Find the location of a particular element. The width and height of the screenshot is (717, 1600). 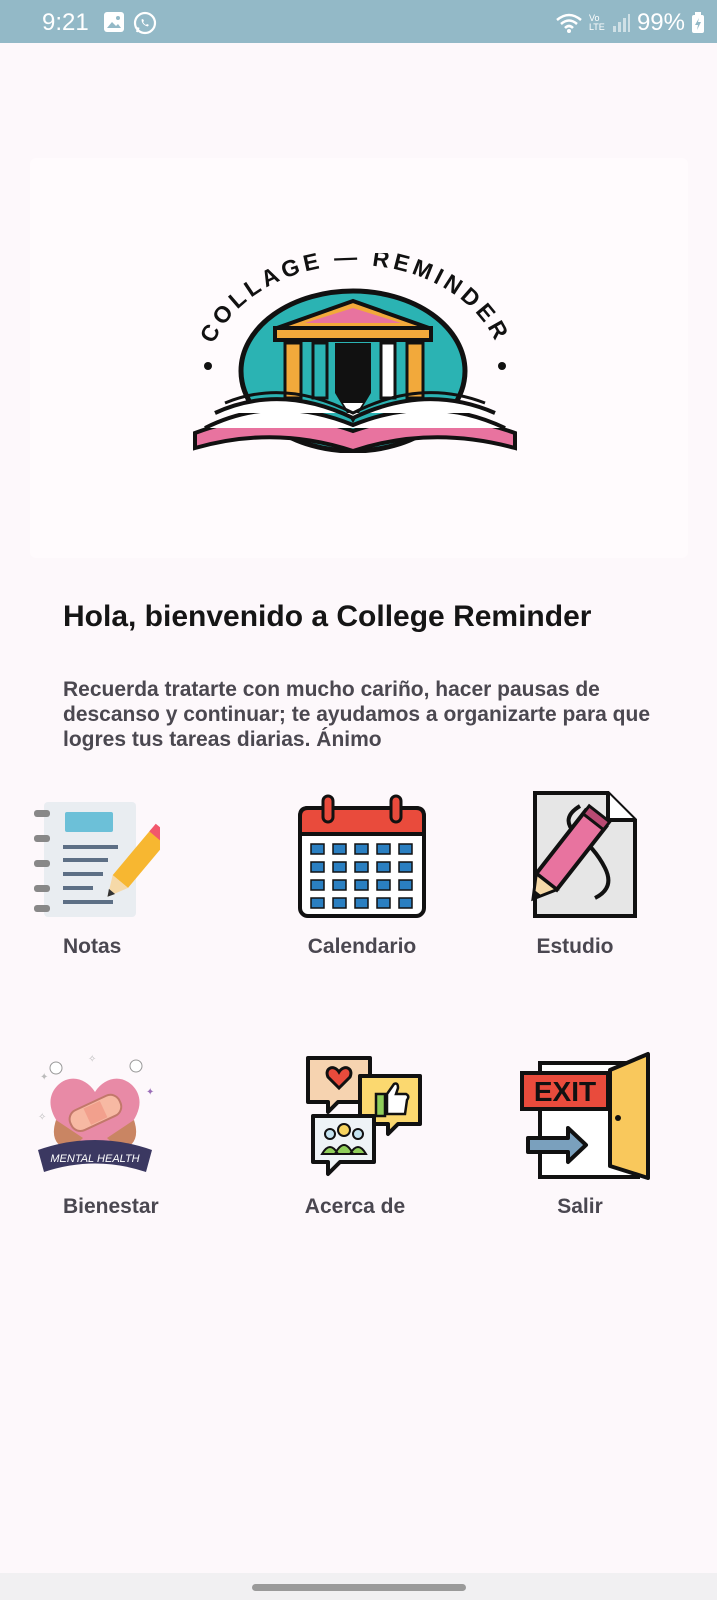

menu-about-label: Acerca de is located at coordinates (355, 1206).